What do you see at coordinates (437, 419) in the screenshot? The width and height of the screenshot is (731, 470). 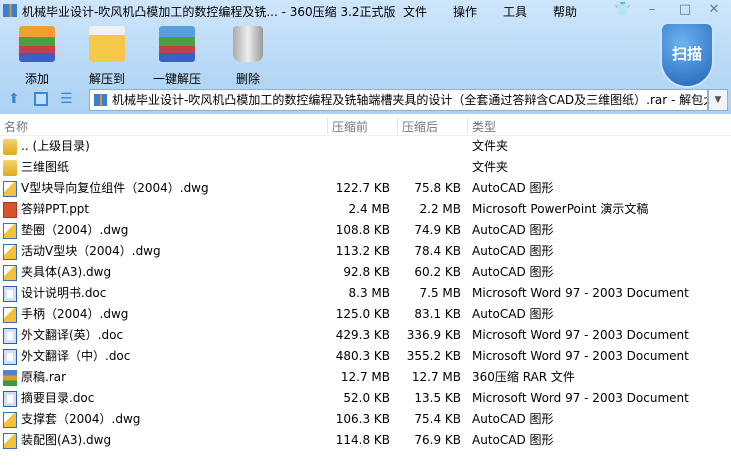 I see `size-after: 75.4 KB` at bounding box center [437, 419].